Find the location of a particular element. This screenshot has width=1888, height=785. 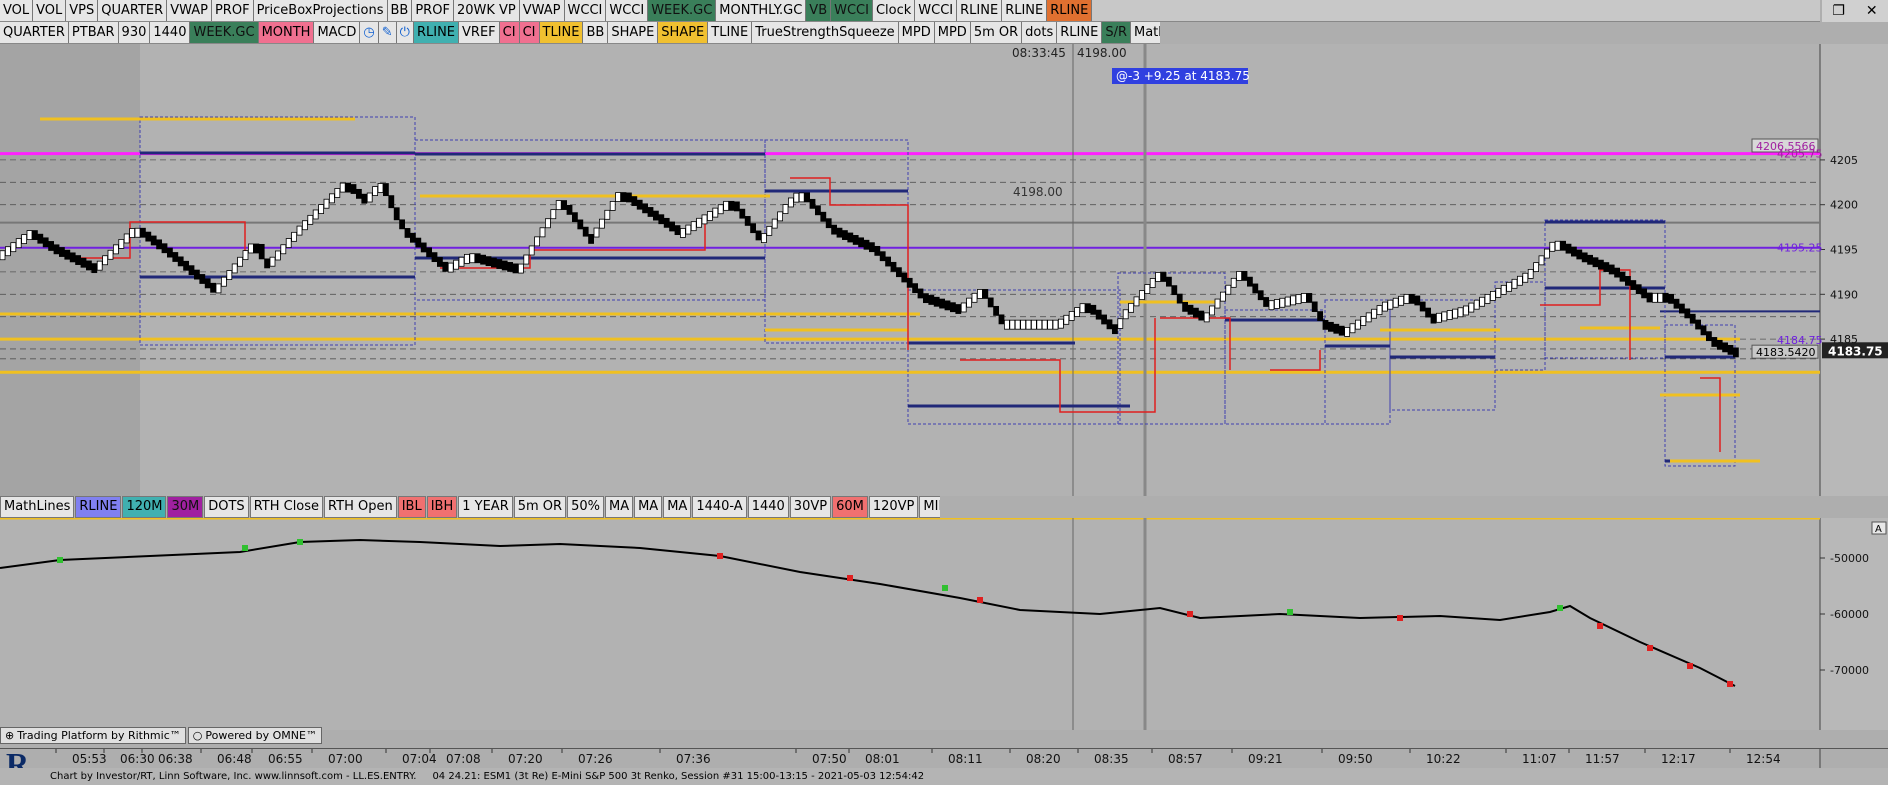

restore-icon: ❐ is located at coordinates (1838, 11).